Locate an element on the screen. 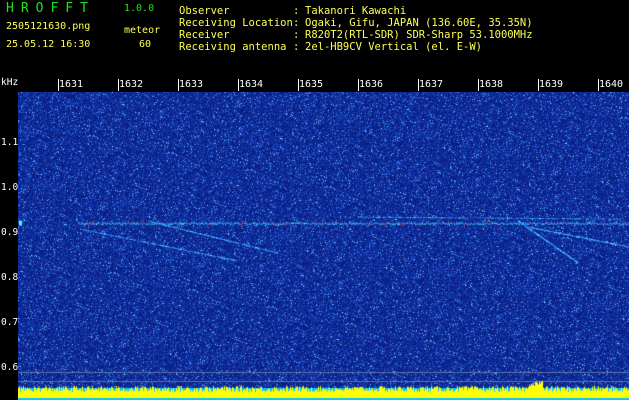 Image resolution: width=629 pixels, height=400 pixels. time-tick-label: 1635 is located at coordinates (311, 84).